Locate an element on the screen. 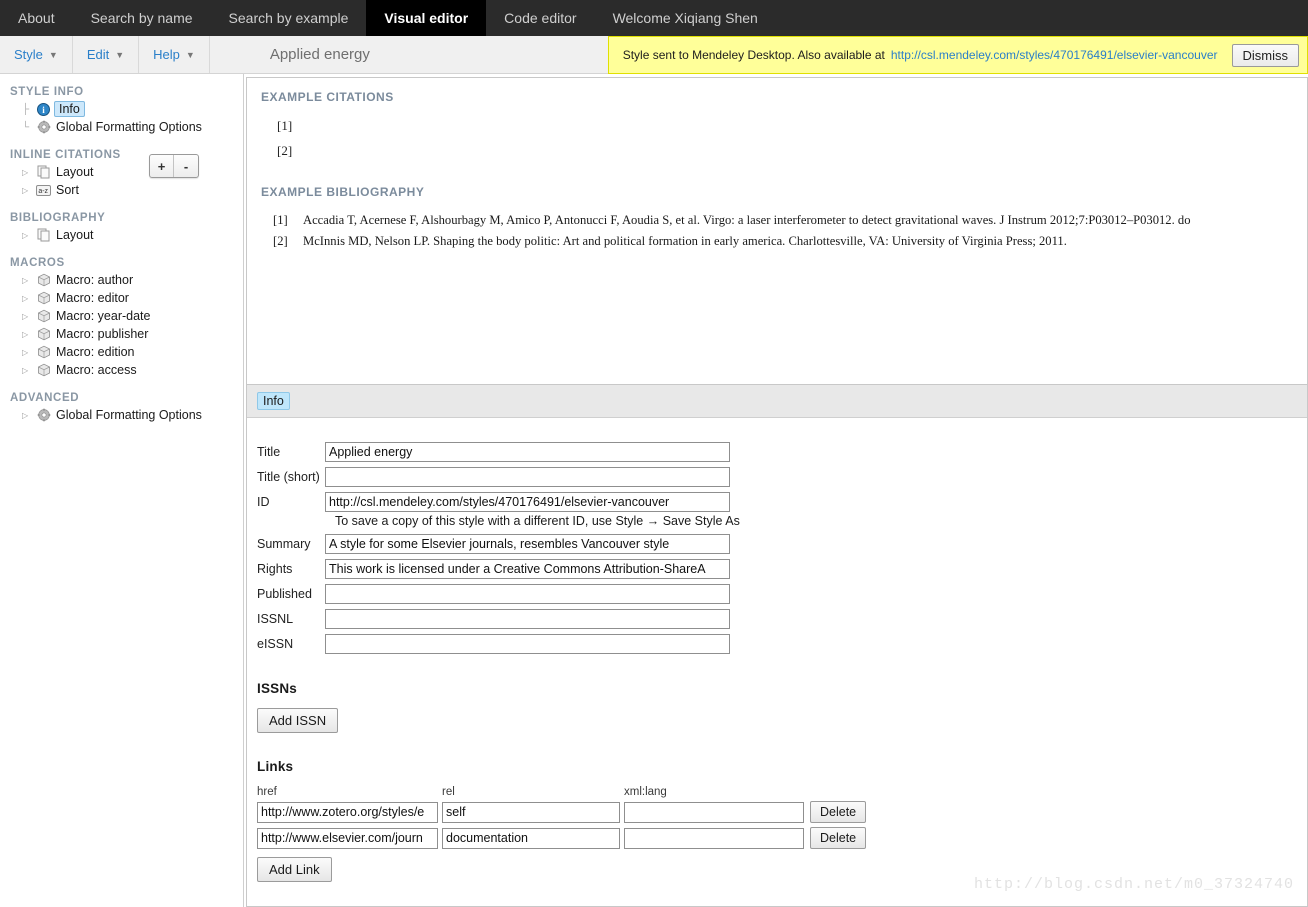 This screenshot has width=1308, height=907. nav-item-search-by-example: Search by example is located at coordinates (289, 18).